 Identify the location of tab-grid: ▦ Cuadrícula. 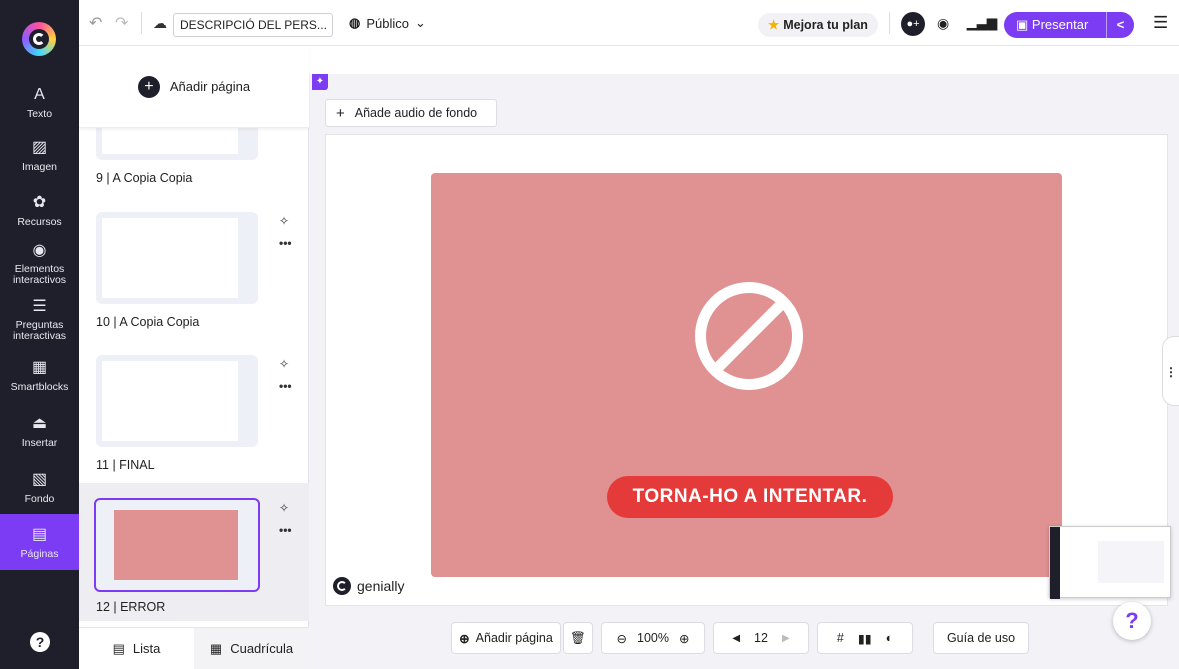
(251, 648).